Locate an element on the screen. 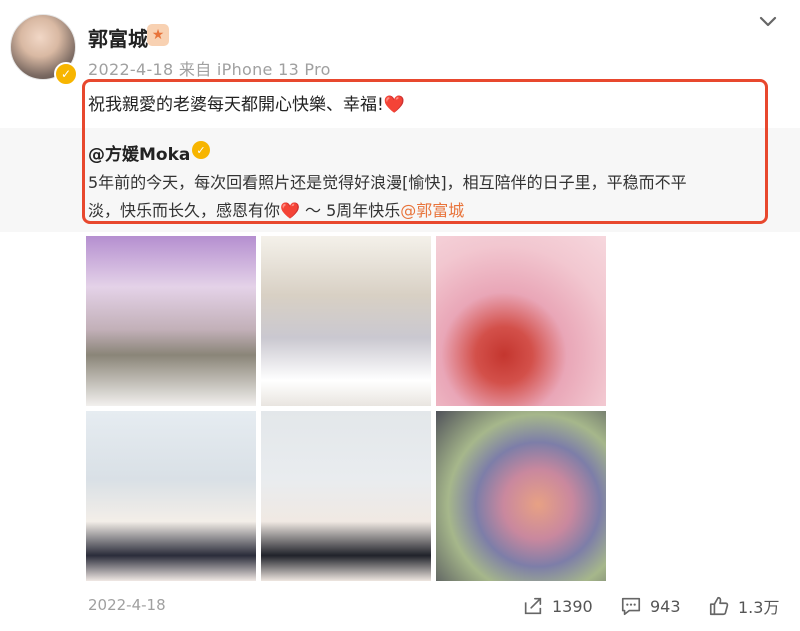  post-date: 2022-4-18 is located at coordinates (131, 69).